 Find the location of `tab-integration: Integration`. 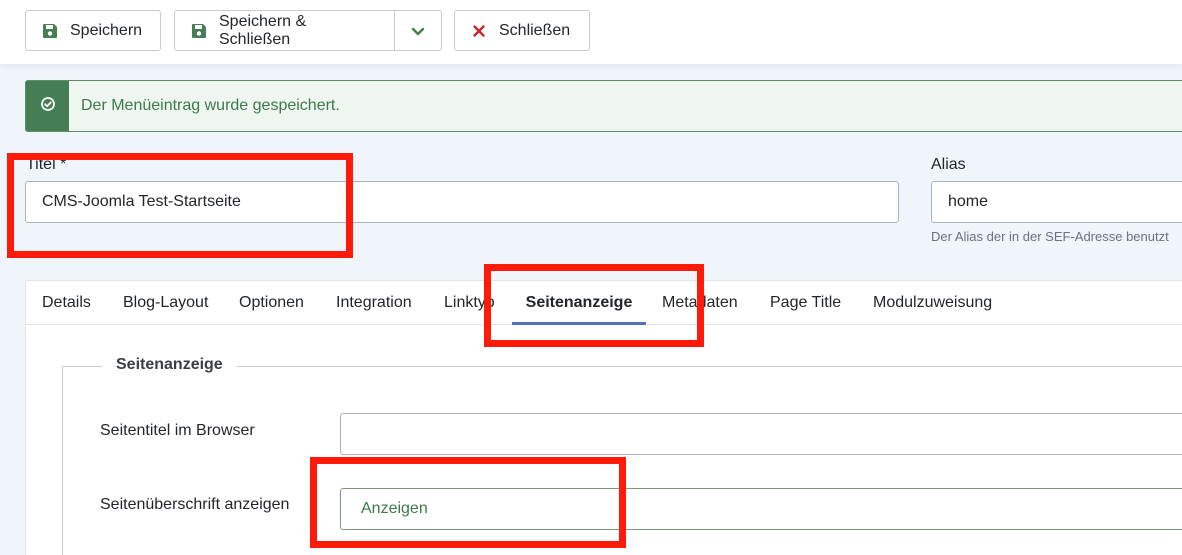

tab-integration: Integration is located at coordinates (374, 303).